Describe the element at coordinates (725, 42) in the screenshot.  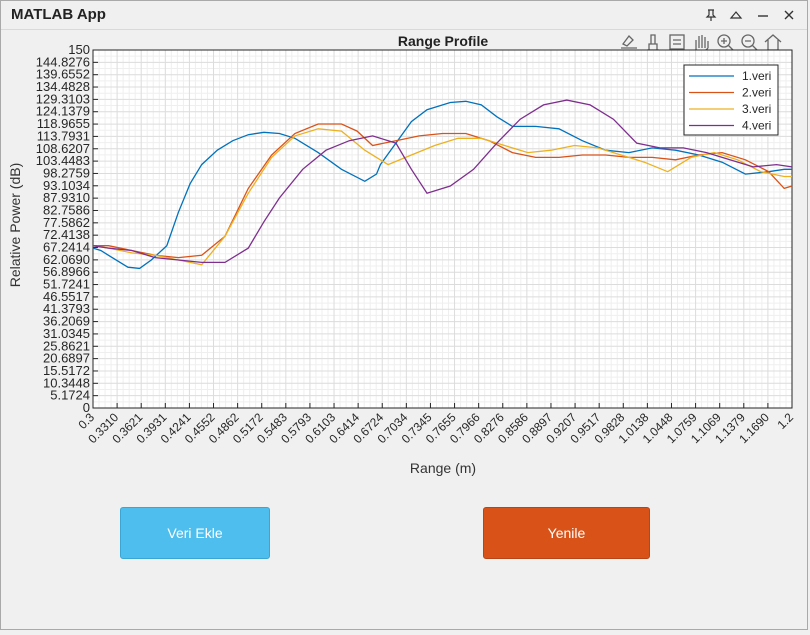
I see `zoom-in-icon` at that location.